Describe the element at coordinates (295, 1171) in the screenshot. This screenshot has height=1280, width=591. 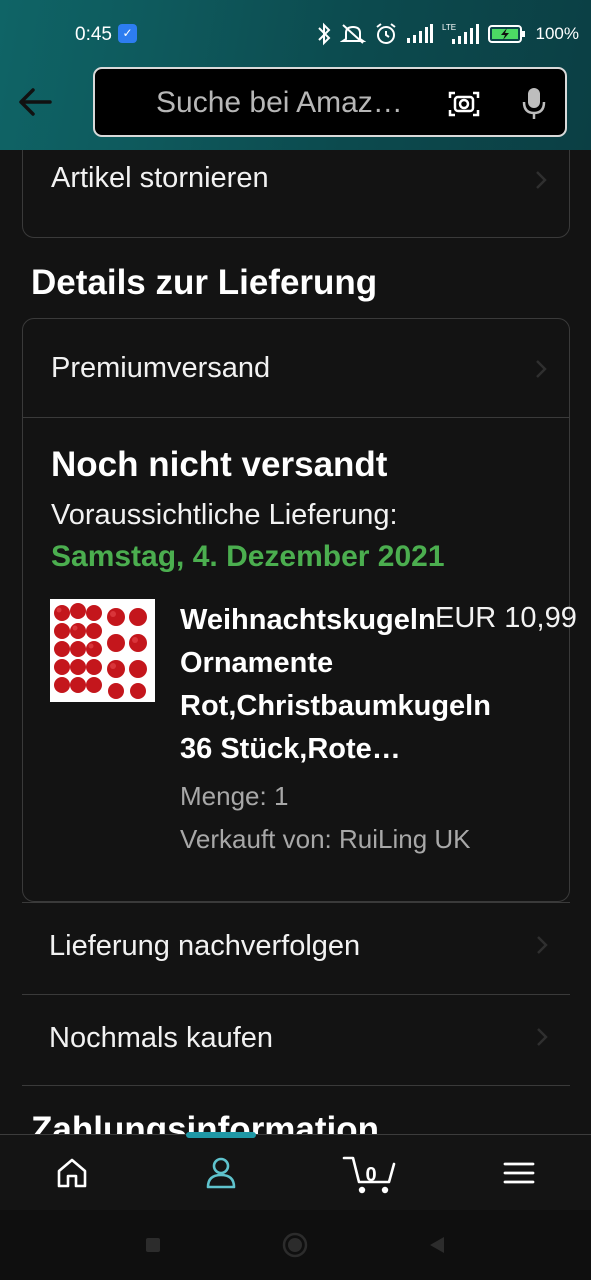
I see `bottom-navigation: 0` at that location.